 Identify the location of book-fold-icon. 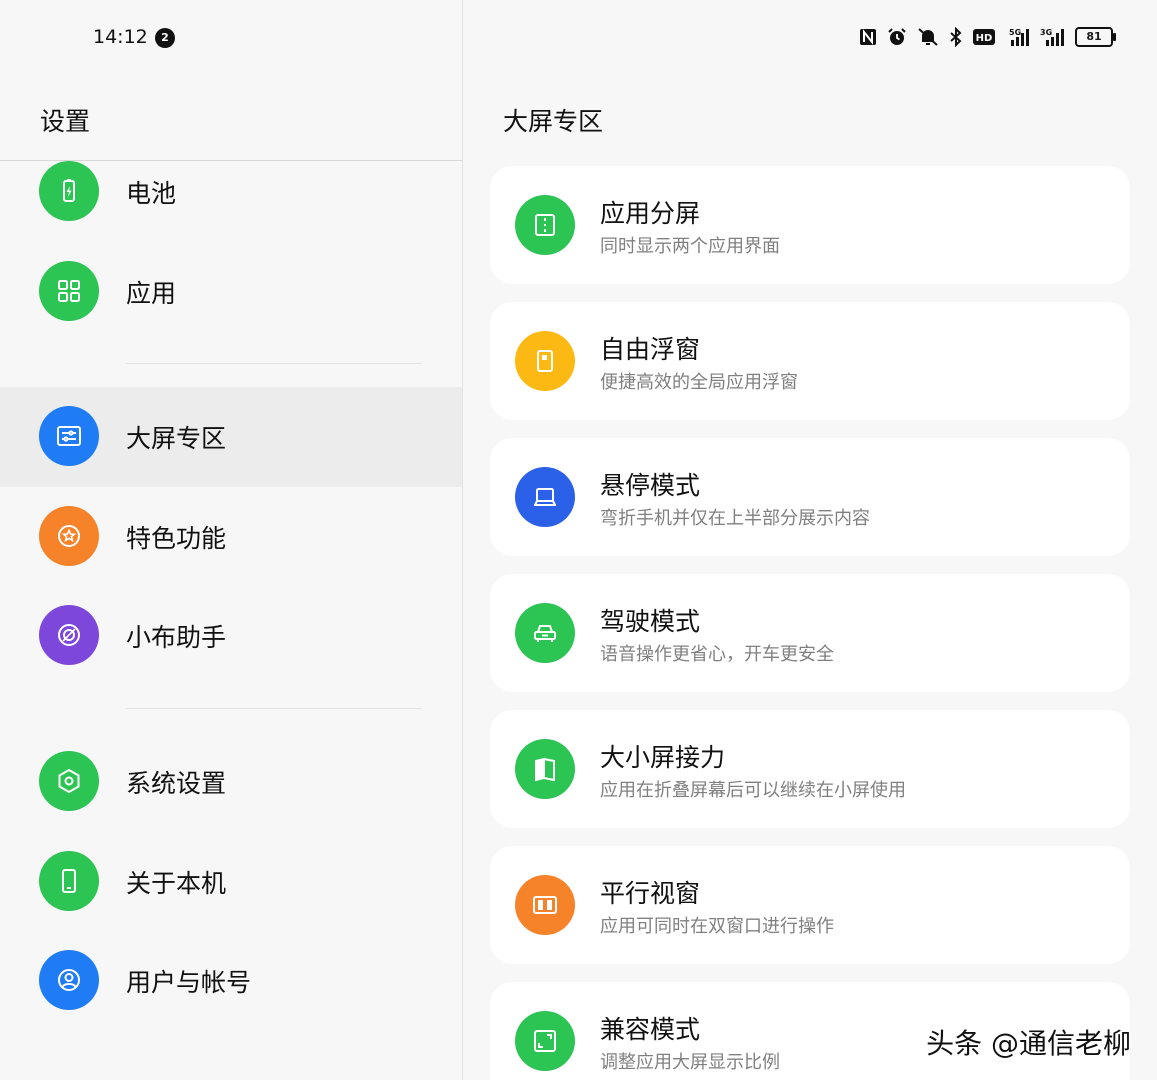
(545, 769).